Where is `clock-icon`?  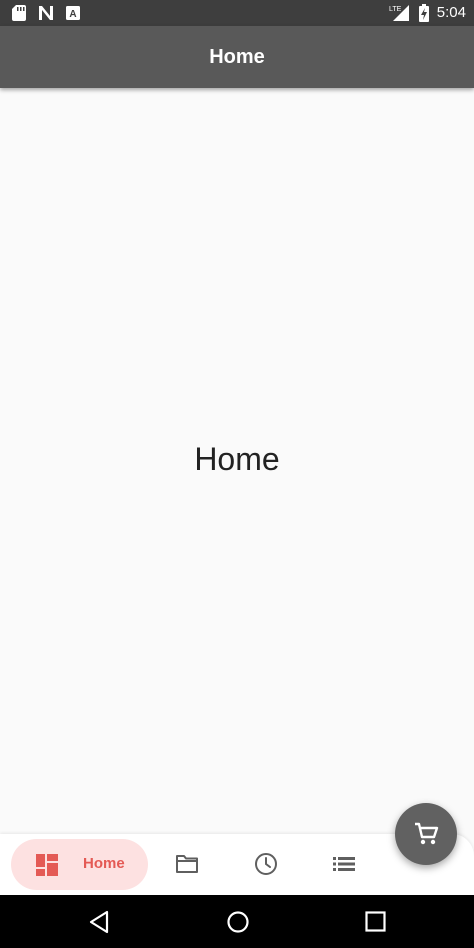
clock-icon is located at coordinates (266, 864).